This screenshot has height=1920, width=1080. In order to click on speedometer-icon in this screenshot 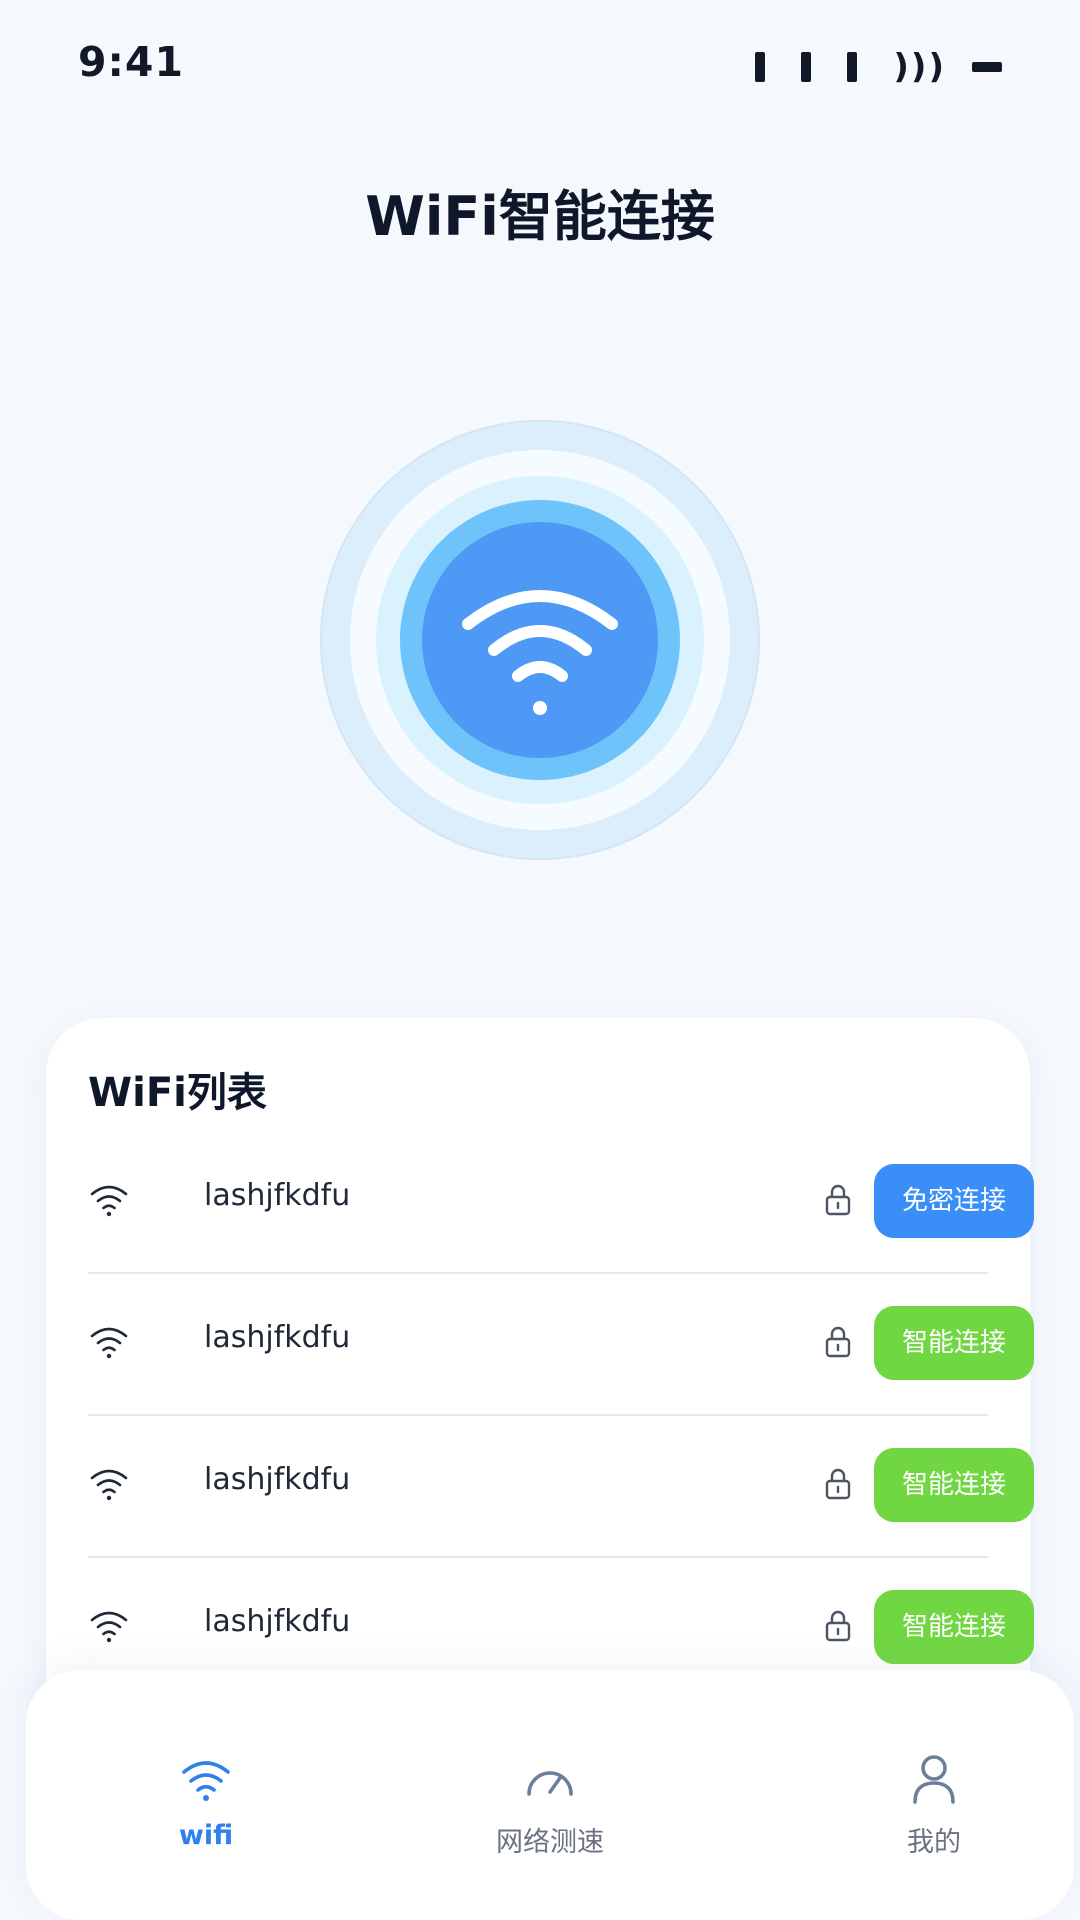, I will do `click(550, 1783)`.